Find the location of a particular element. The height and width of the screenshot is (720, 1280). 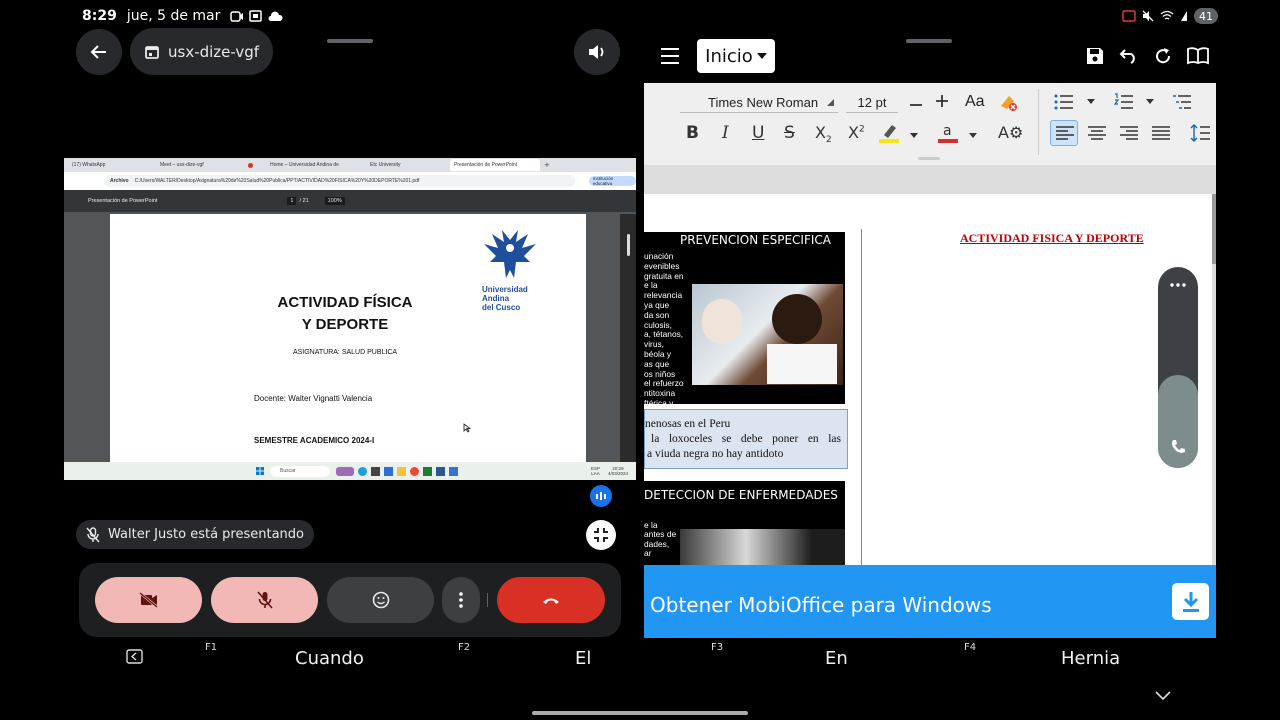

tray-clock: 20:29 4/03/2024 is located at coordinates (618, 471).